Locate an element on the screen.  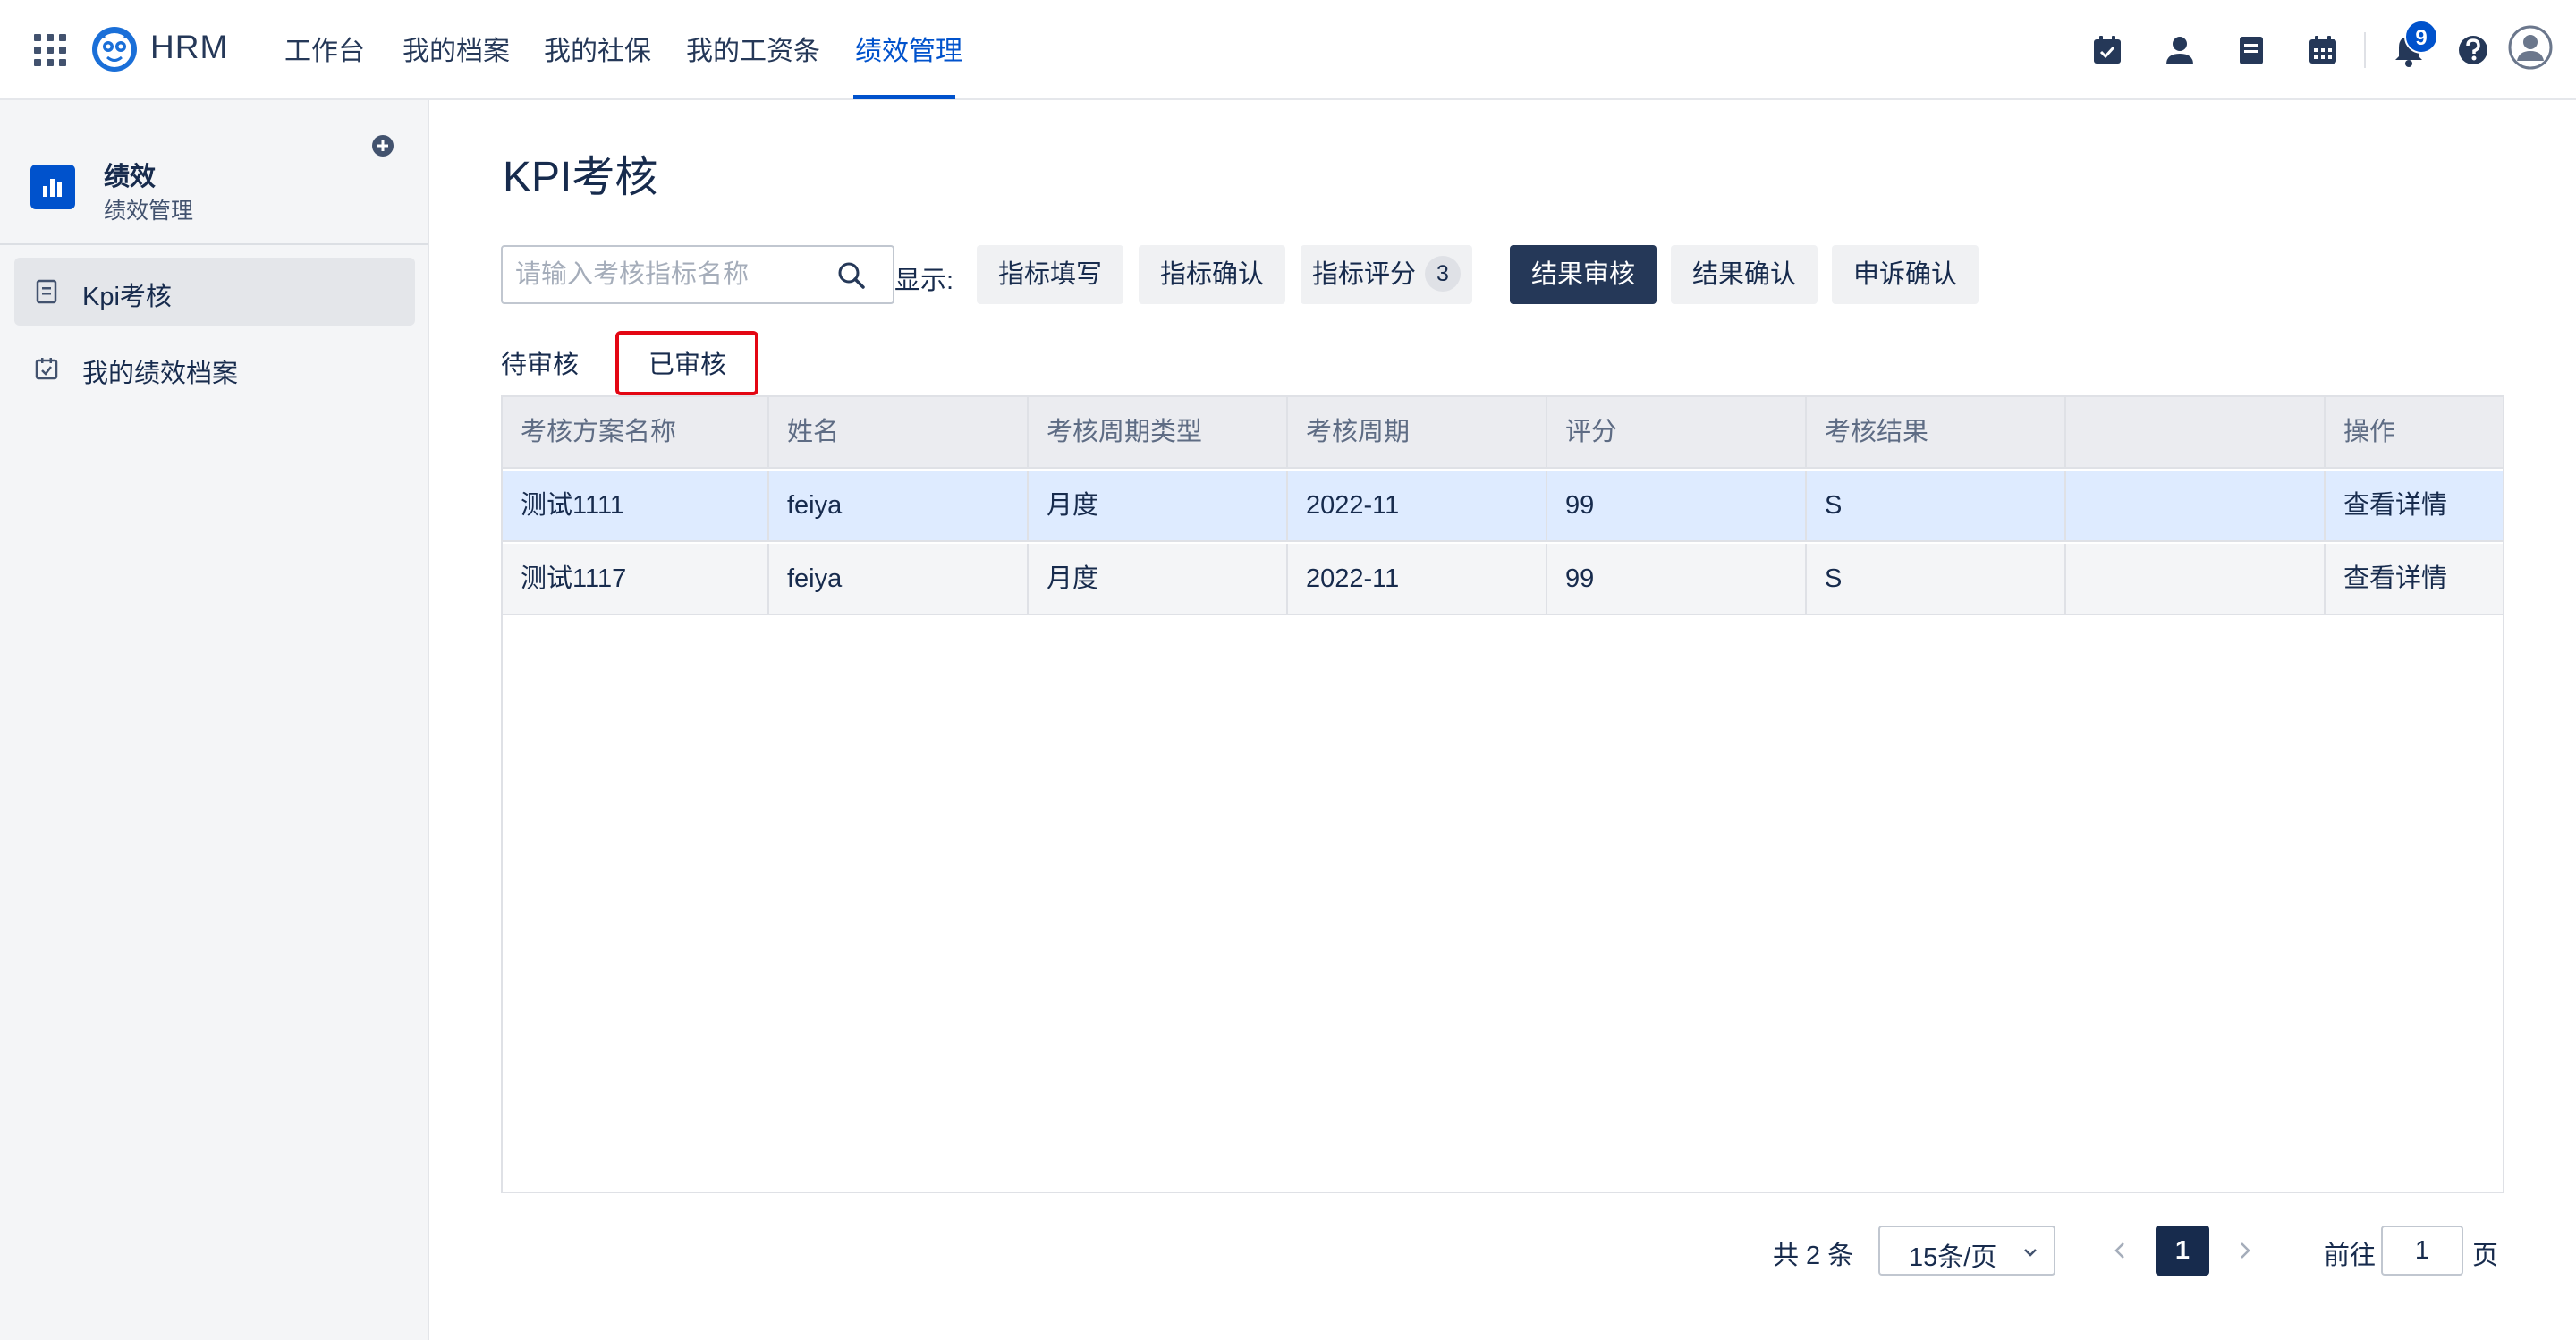
pagination-total: 共 2 条 is located at coordinates (1813, 1256).